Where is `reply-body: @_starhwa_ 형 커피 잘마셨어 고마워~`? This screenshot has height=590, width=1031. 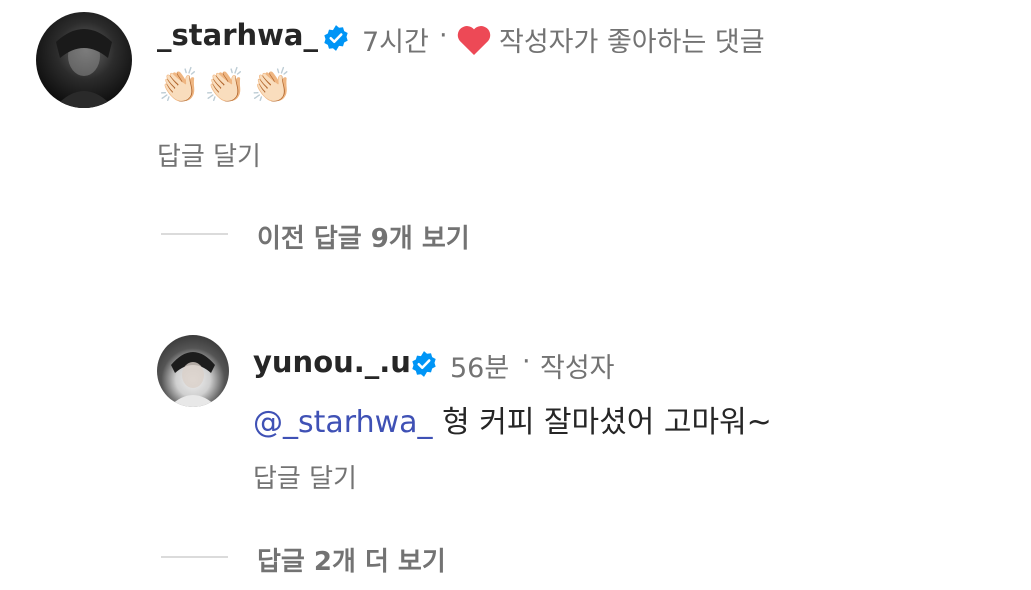 reply-body: @_starhwa_ 형 커피 잘마셨어 고마워~ is located at coordinates (512, 419).